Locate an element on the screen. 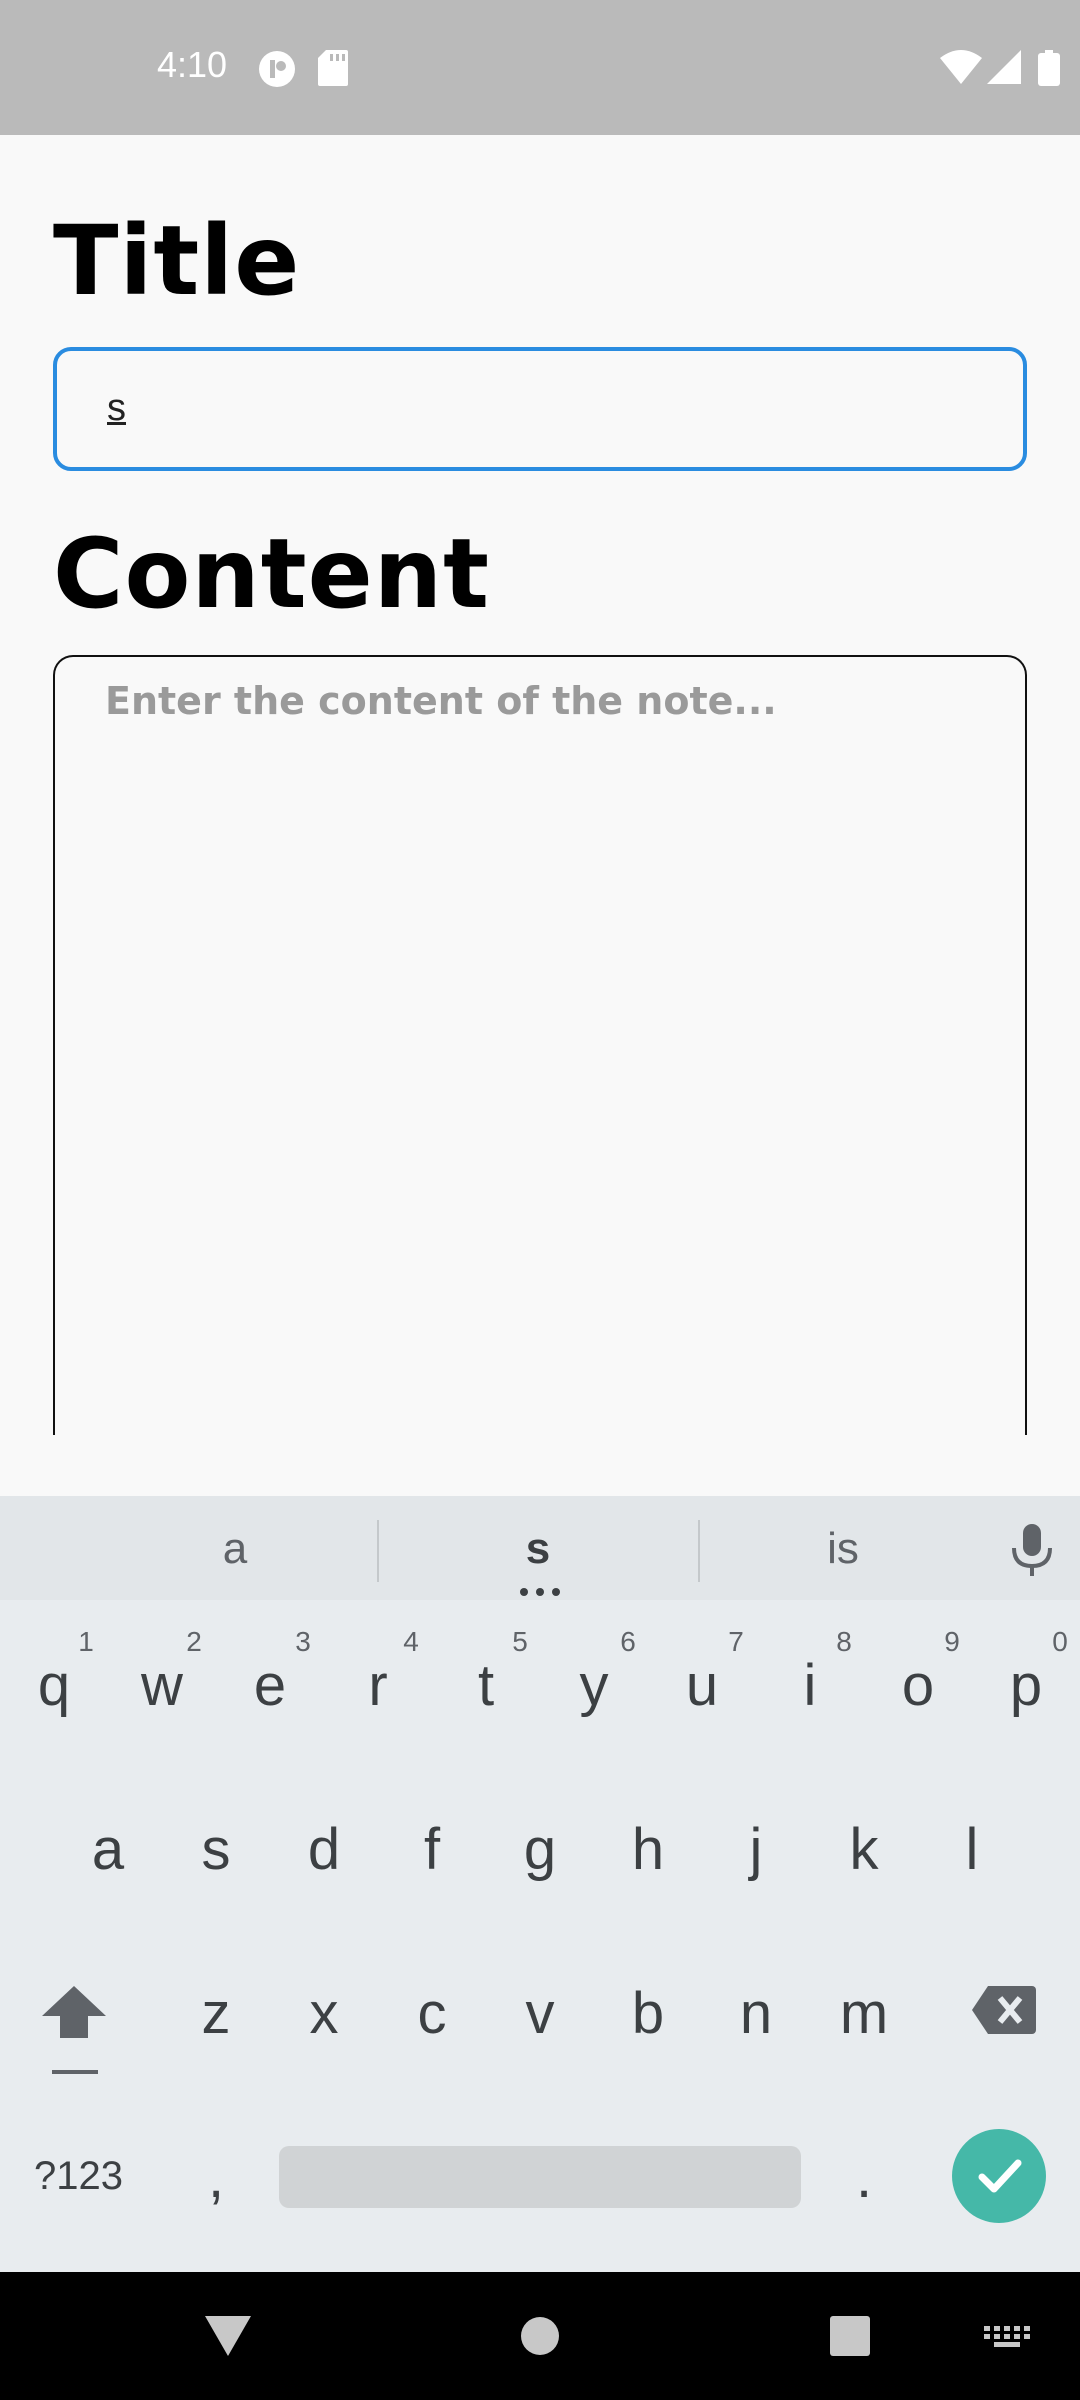 The height and width of the screenshot is (2400, 1080). title-input-value: s is located at coordinates (116, 408).